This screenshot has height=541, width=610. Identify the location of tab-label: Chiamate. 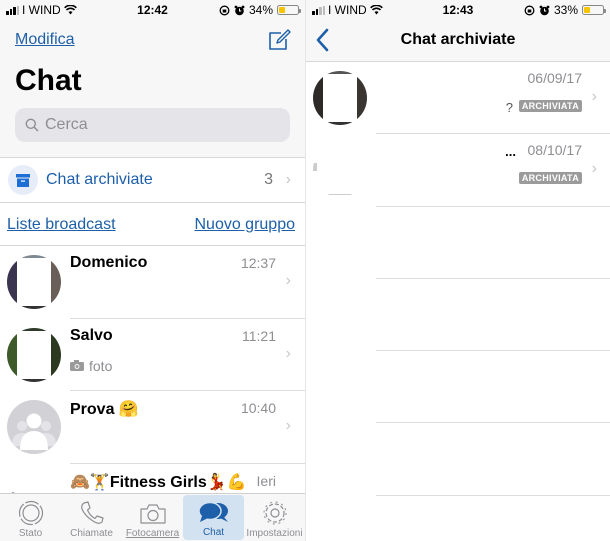
(91, 533).